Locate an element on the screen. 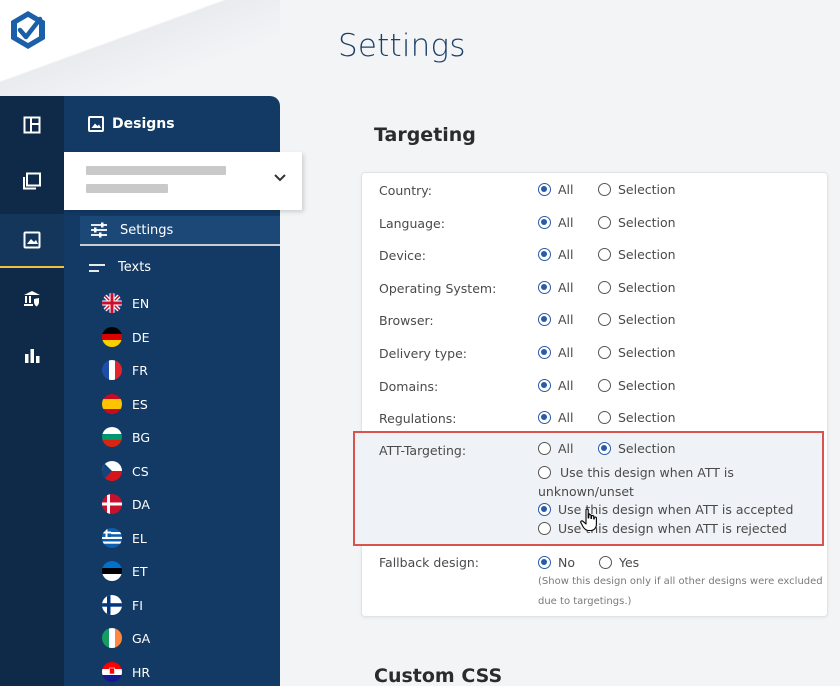  radio-att-unknown is located at coordinates (544, 472).